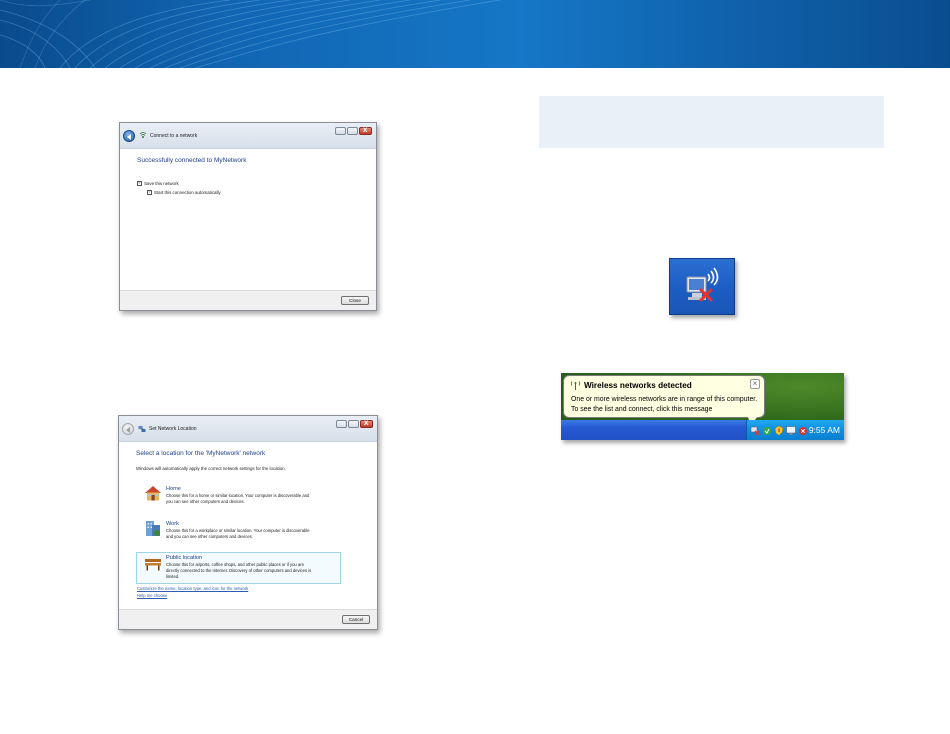 This screenshot has width=950, height=734. I want to click on dialog-titlebar: Set Network Location, so click(248, 429).